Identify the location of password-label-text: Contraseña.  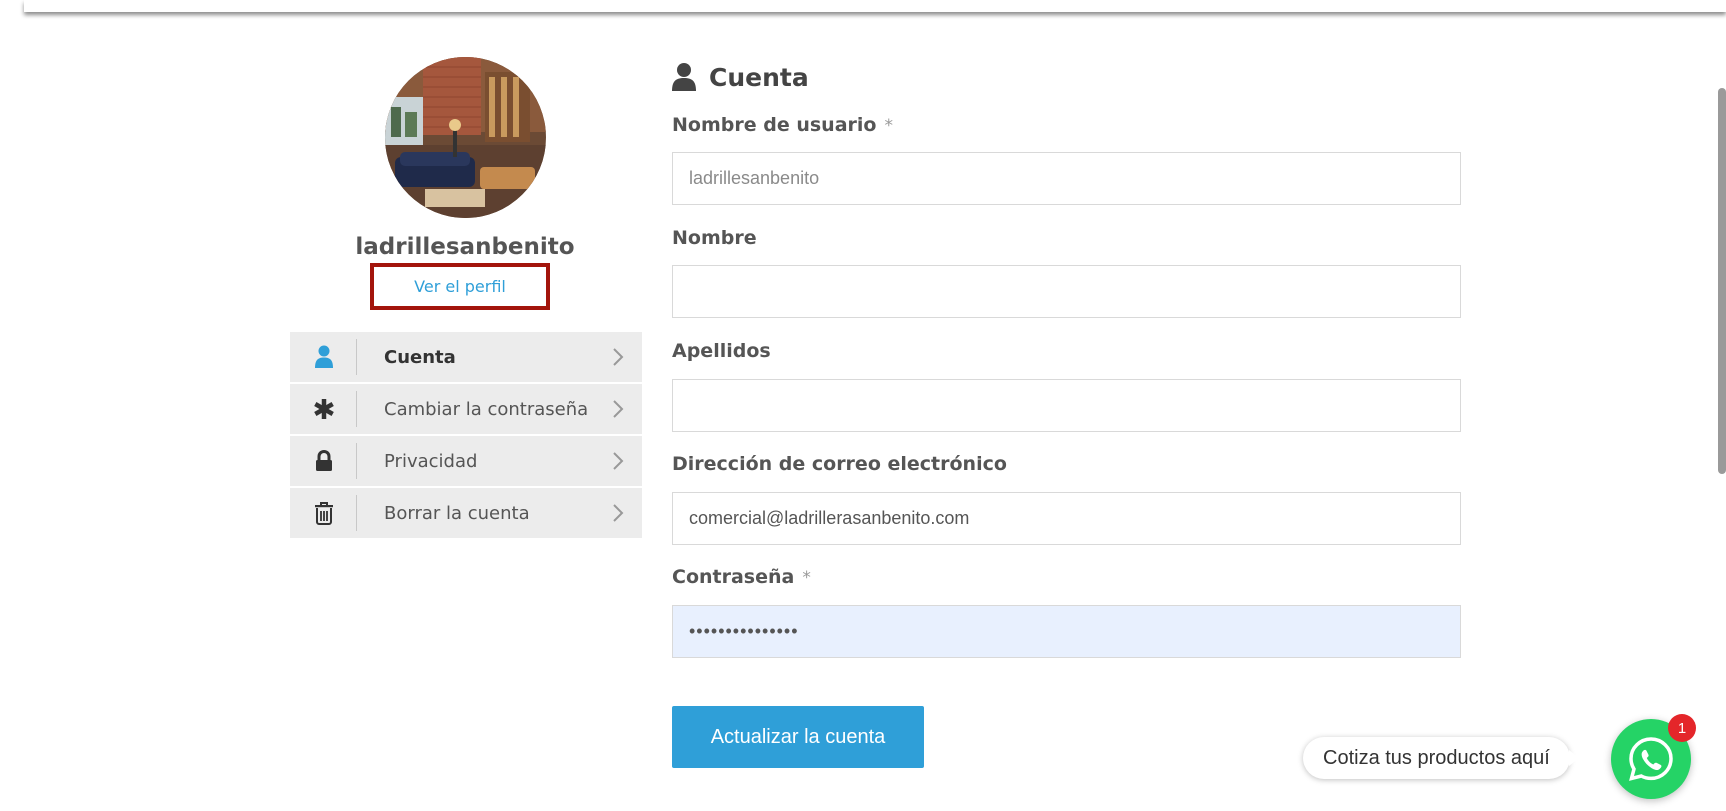
(733, 577).